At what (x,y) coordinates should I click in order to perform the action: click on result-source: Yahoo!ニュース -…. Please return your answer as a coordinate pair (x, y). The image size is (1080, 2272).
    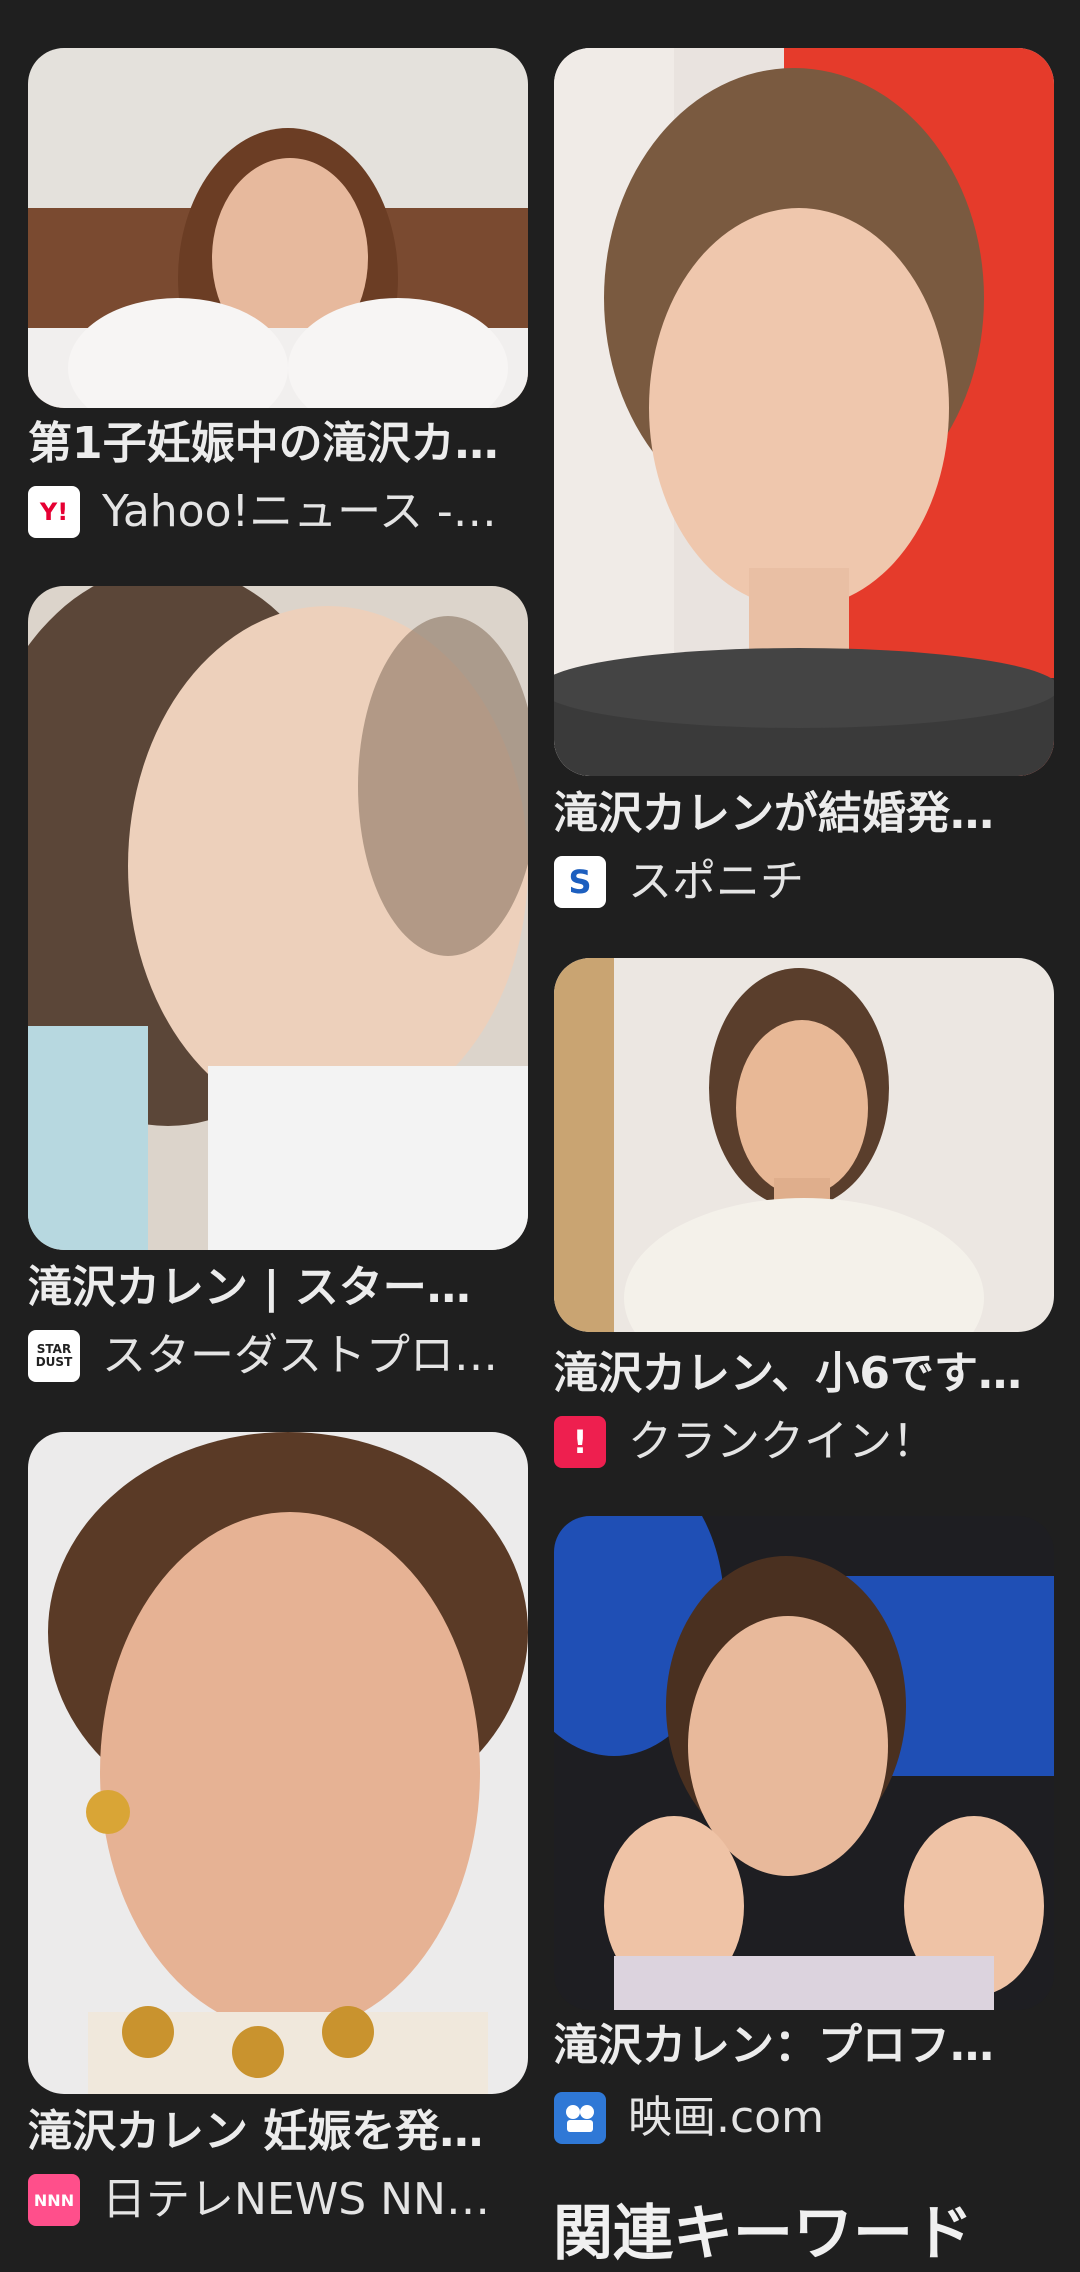
    Looking at the image, I should click on (299, 512).